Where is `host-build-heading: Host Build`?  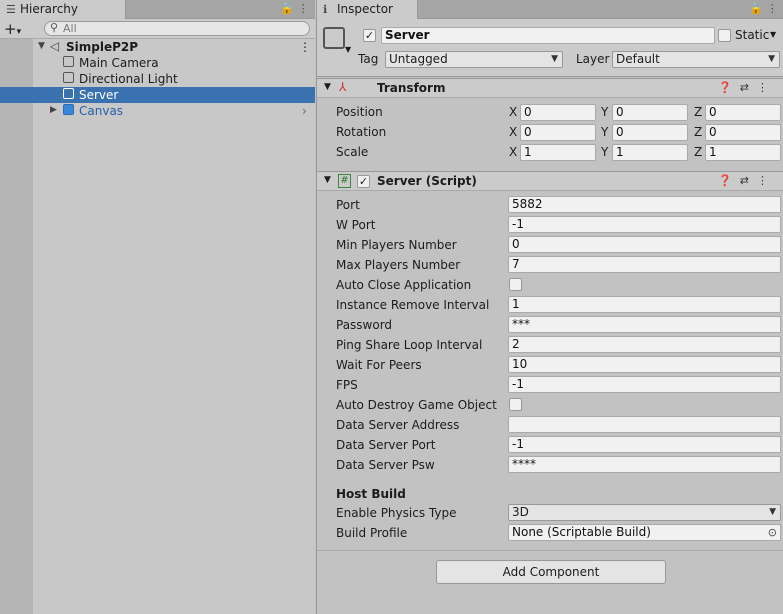 host-build-heading: Host Build is located at coordinates (371, 494).